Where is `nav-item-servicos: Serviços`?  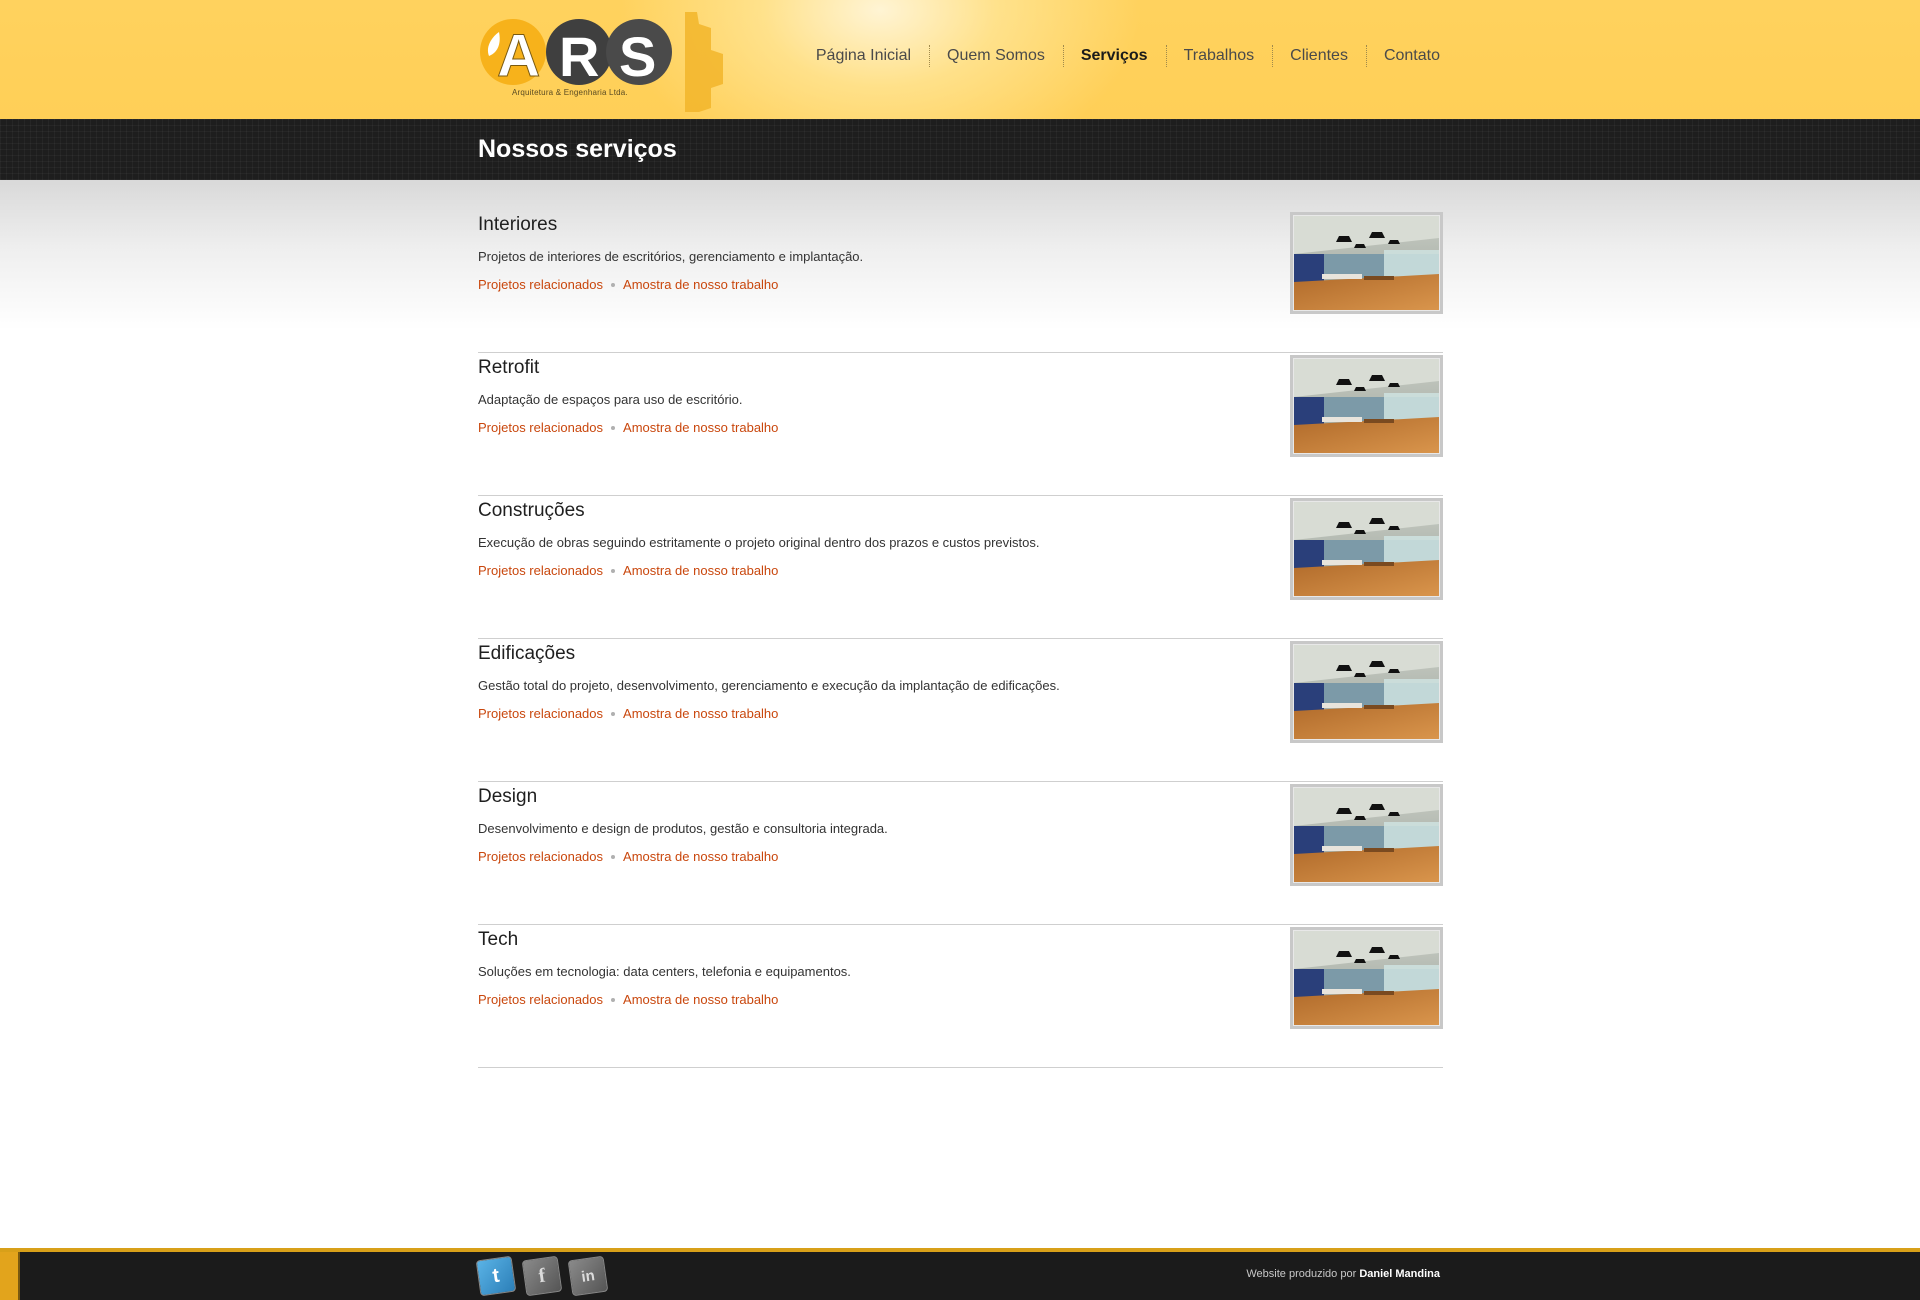 nav-item-servicos: Serviços is located at coordinates (1114, 56).